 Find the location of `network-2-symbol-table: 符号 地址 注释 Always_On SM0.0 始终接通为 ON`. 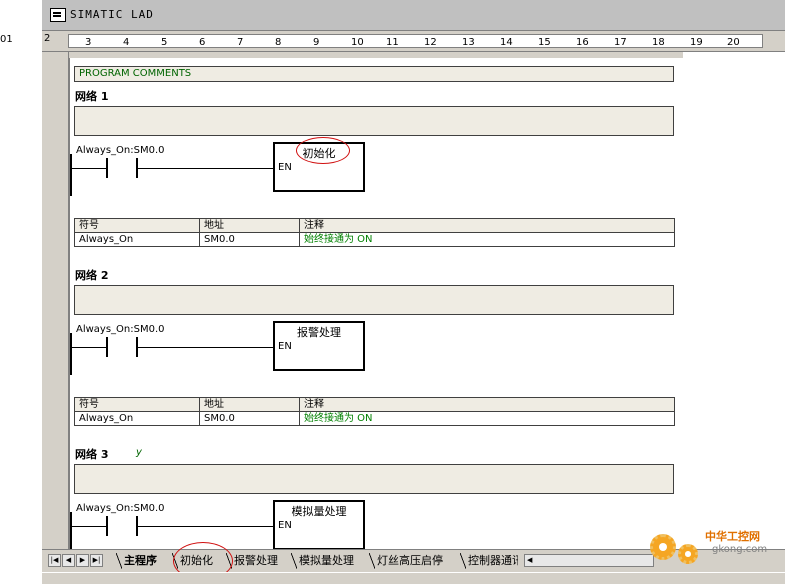

network-2-symbol-table: 符号 地址 注释 Always_On SM0.0 始终接通为 ON is located at coordinates (374, 411).